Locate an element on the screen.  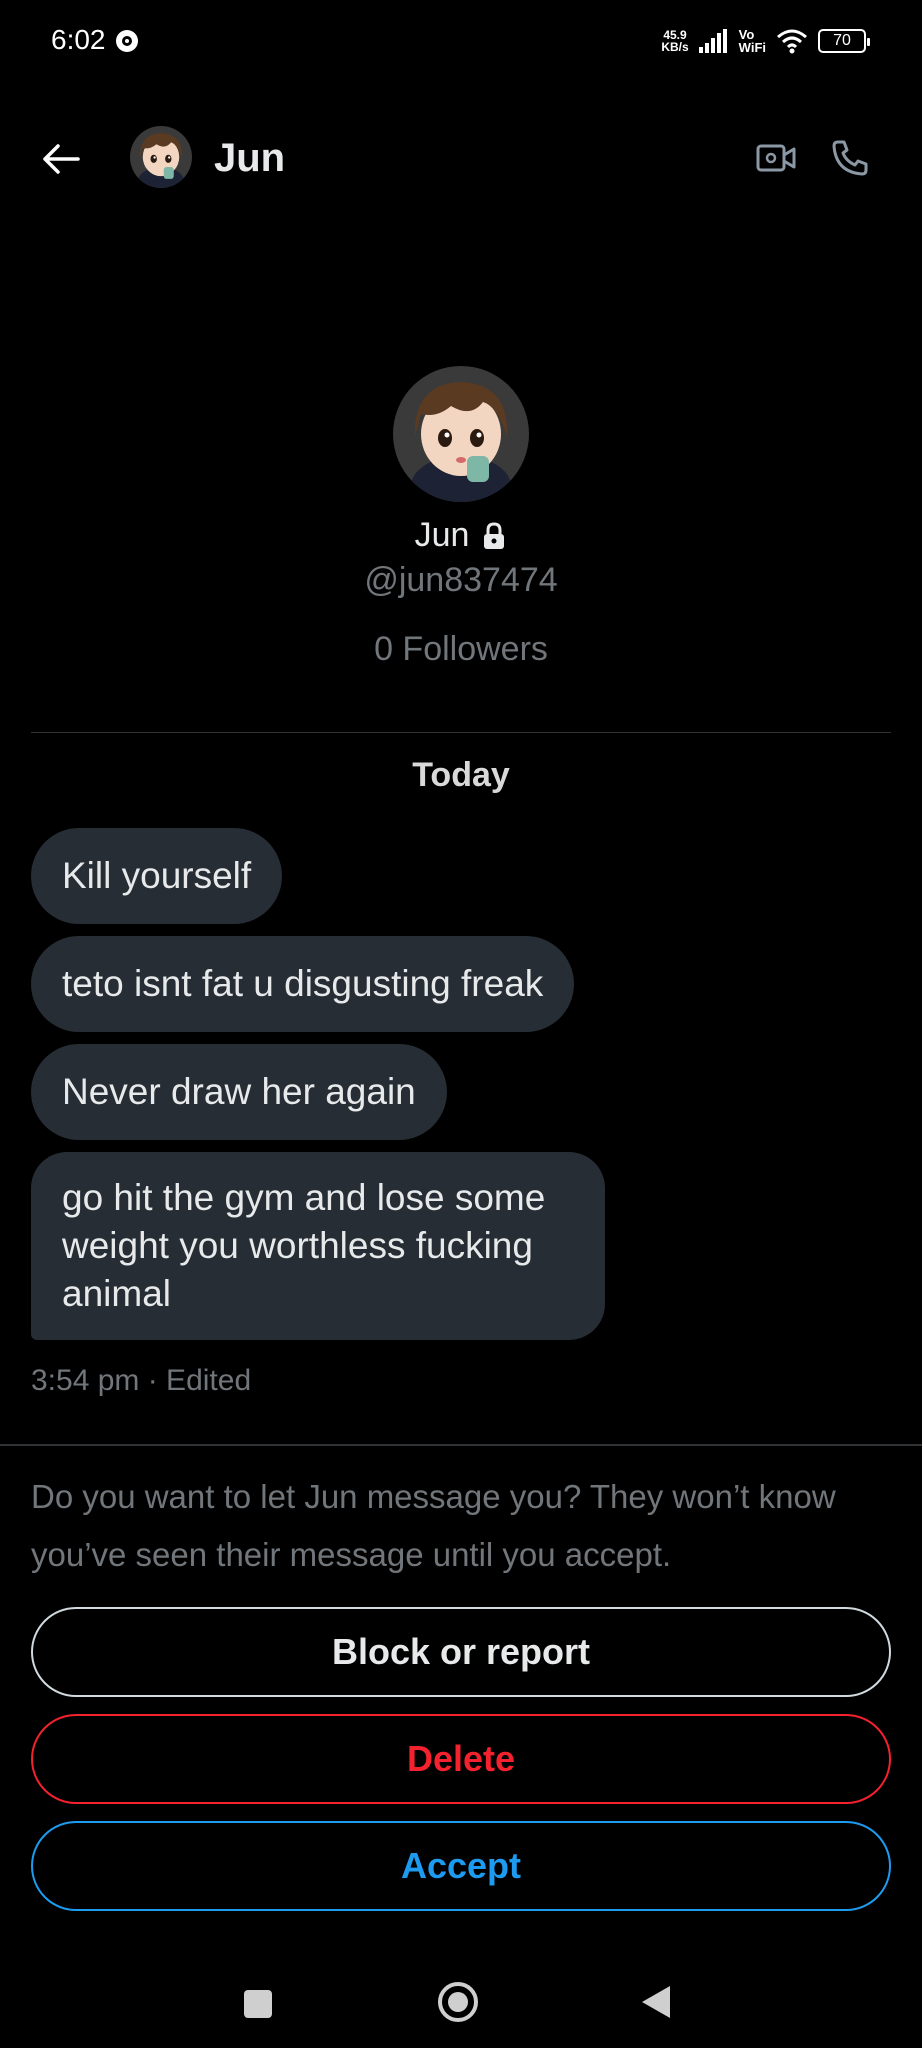
accept-button: Accept is located at coordinates (461, 1866).